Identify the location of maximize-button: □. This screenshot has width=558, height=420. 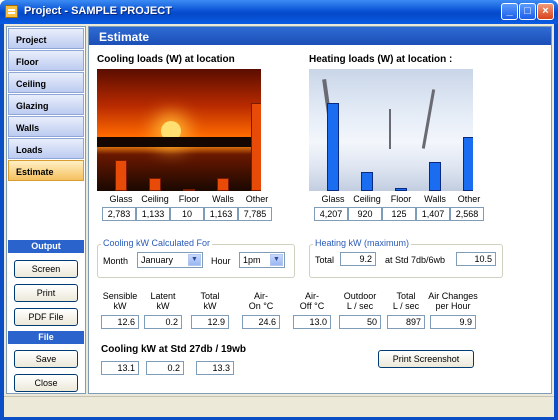
(527, 11).